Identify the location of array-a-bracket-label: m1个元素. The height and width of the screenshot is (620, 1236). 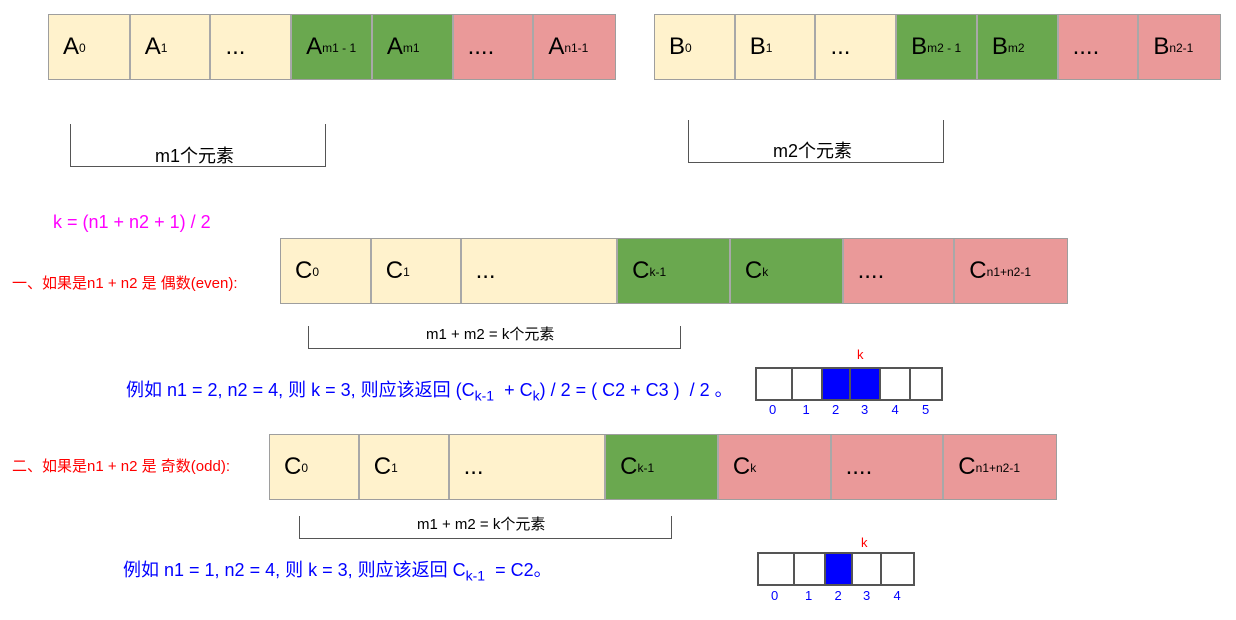
(195, 156).